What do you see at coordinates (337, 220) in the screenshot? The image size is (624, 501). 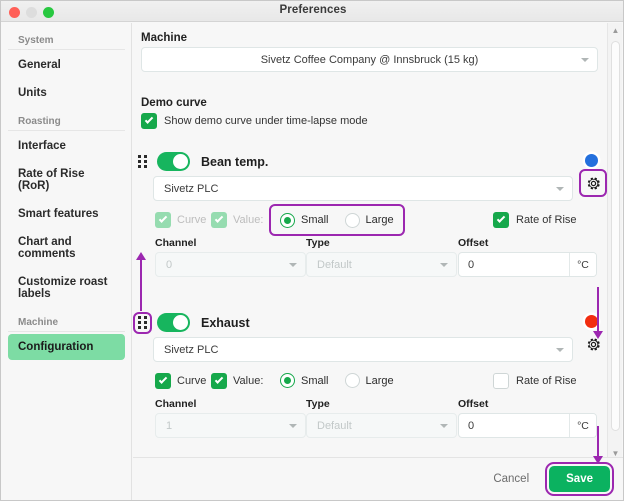 I see `bean-temp-size-radio-group: Small Large` at bounding box center [337, 220].